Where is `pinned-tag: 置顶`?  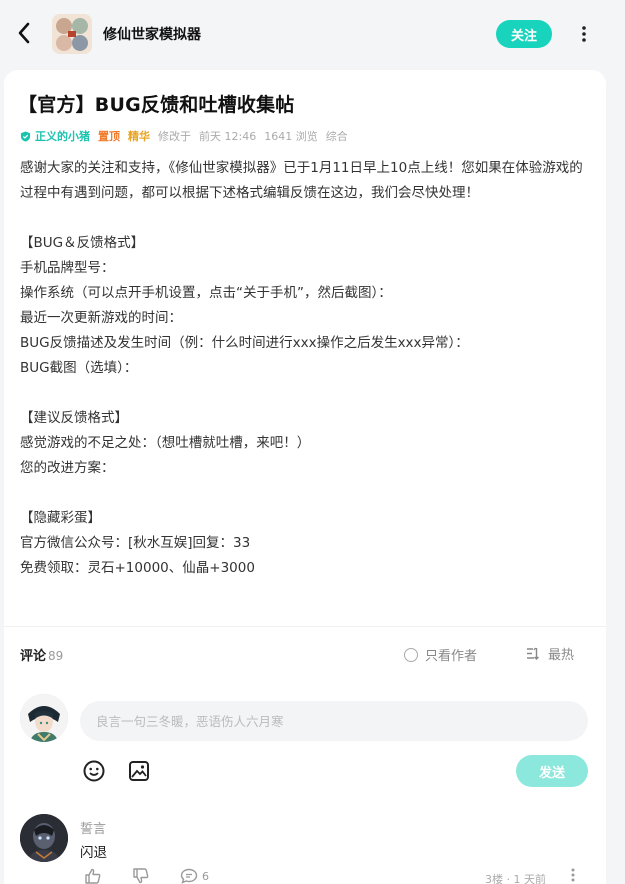 pinned-tag: 置顶 is located at coordinates (109, 136).